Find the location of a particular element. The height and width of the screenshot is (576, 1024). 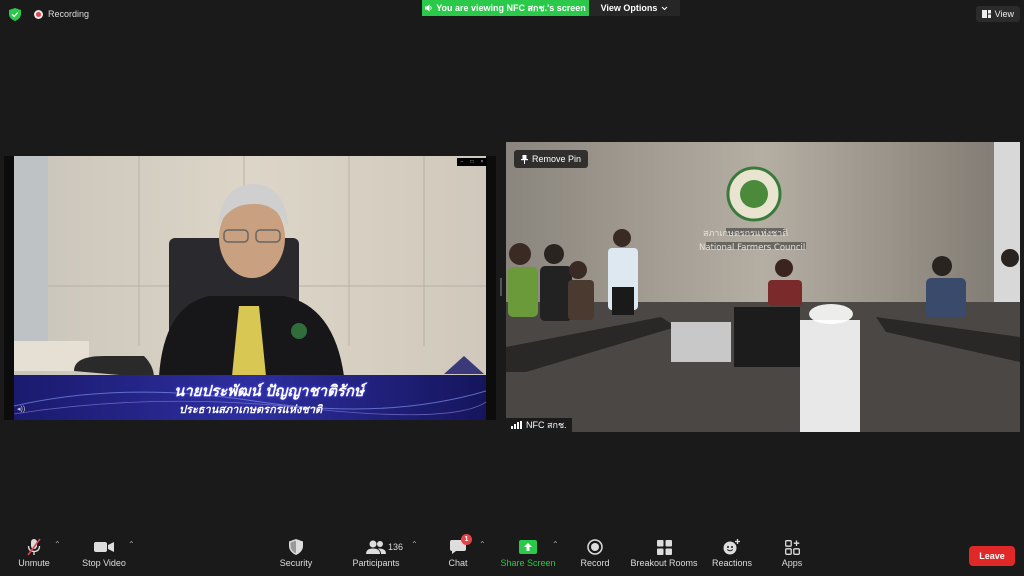

viewing-screen-banner: You are viewing NFC สกช.'s screen is located at coordinates (505, 8).